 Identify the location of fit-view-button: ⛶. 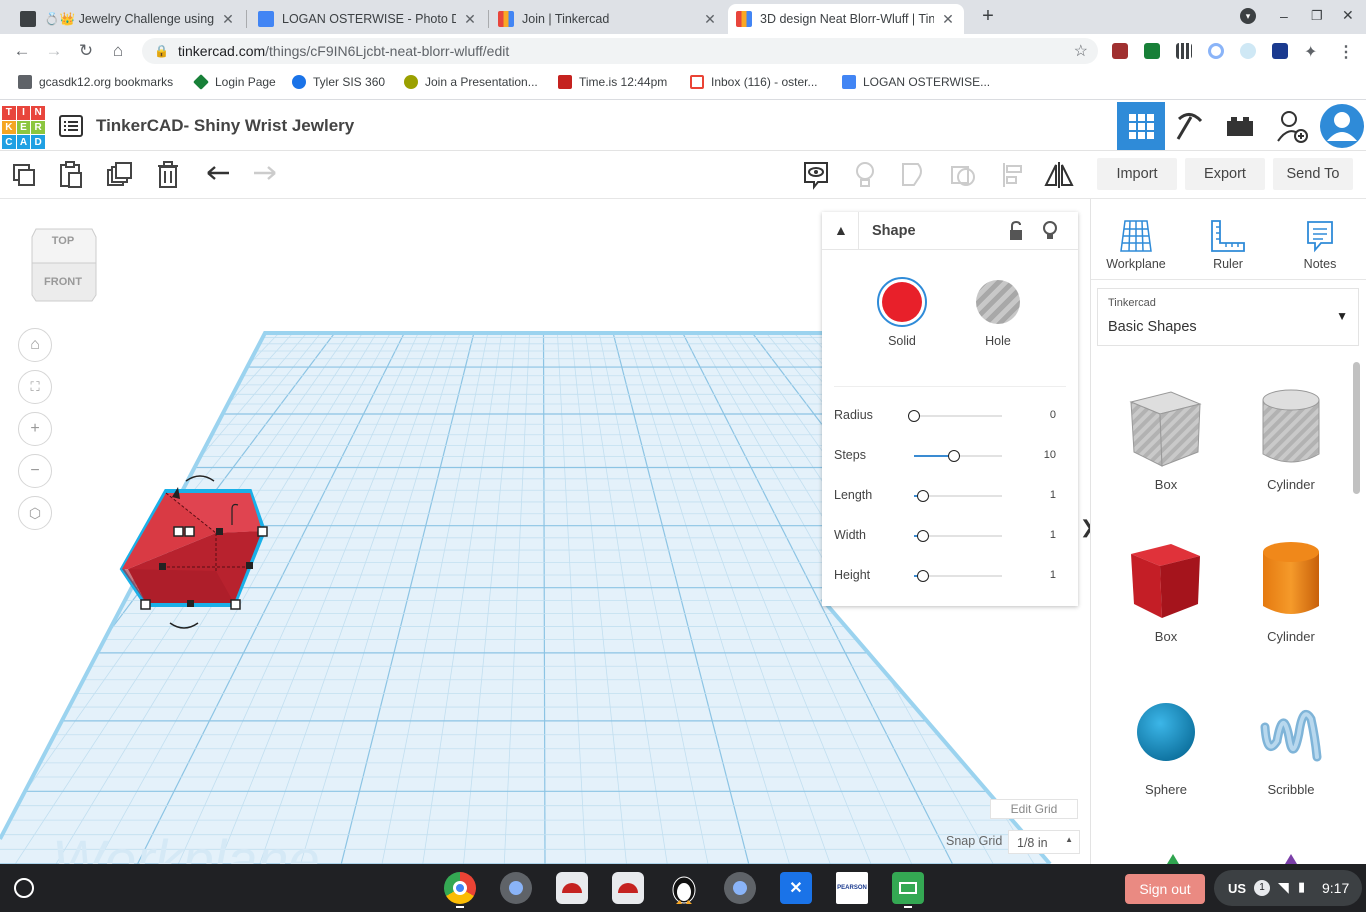
(35, 387).